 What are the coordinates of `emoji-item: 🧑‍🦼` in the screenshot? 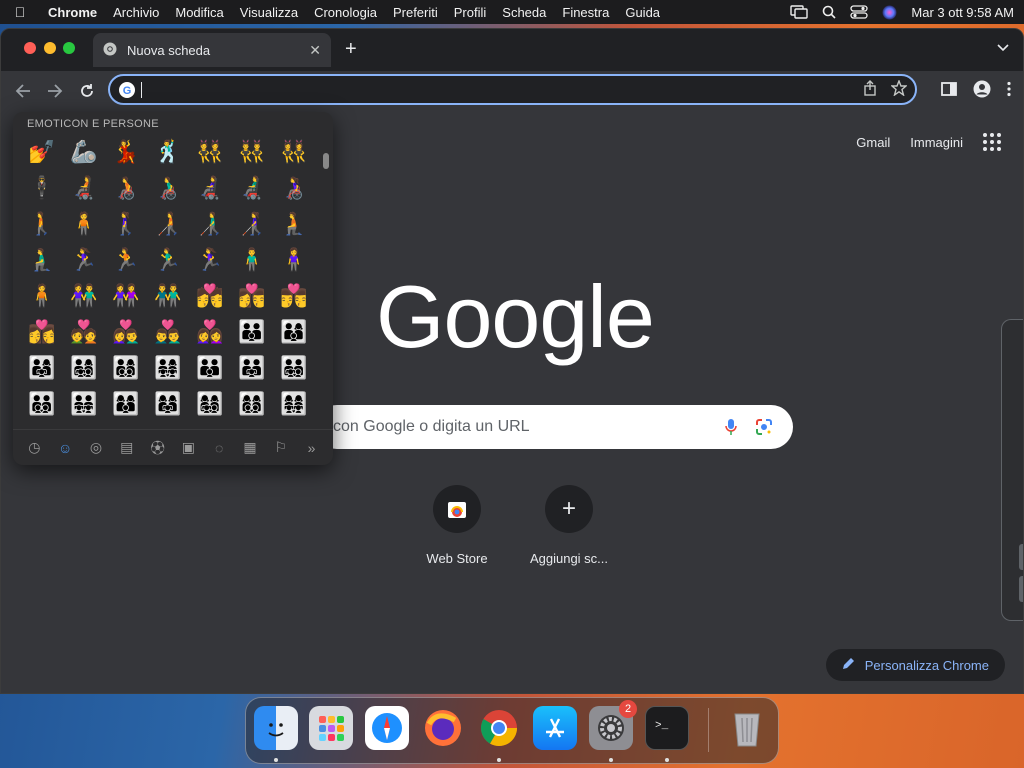 It's located at (84, 188).